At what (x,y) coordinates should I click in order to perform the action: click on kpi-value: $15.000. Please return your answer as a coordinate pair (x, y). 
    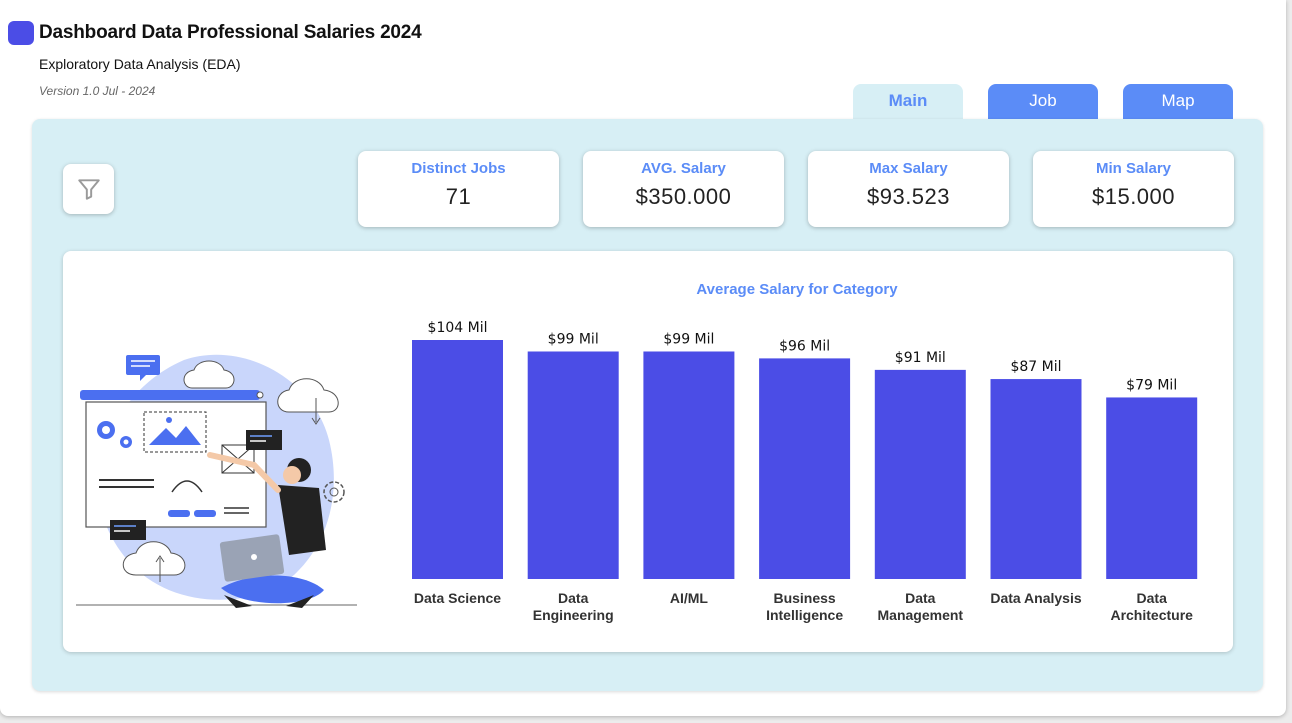
    Looking at the image, I should click on (1133, 196).